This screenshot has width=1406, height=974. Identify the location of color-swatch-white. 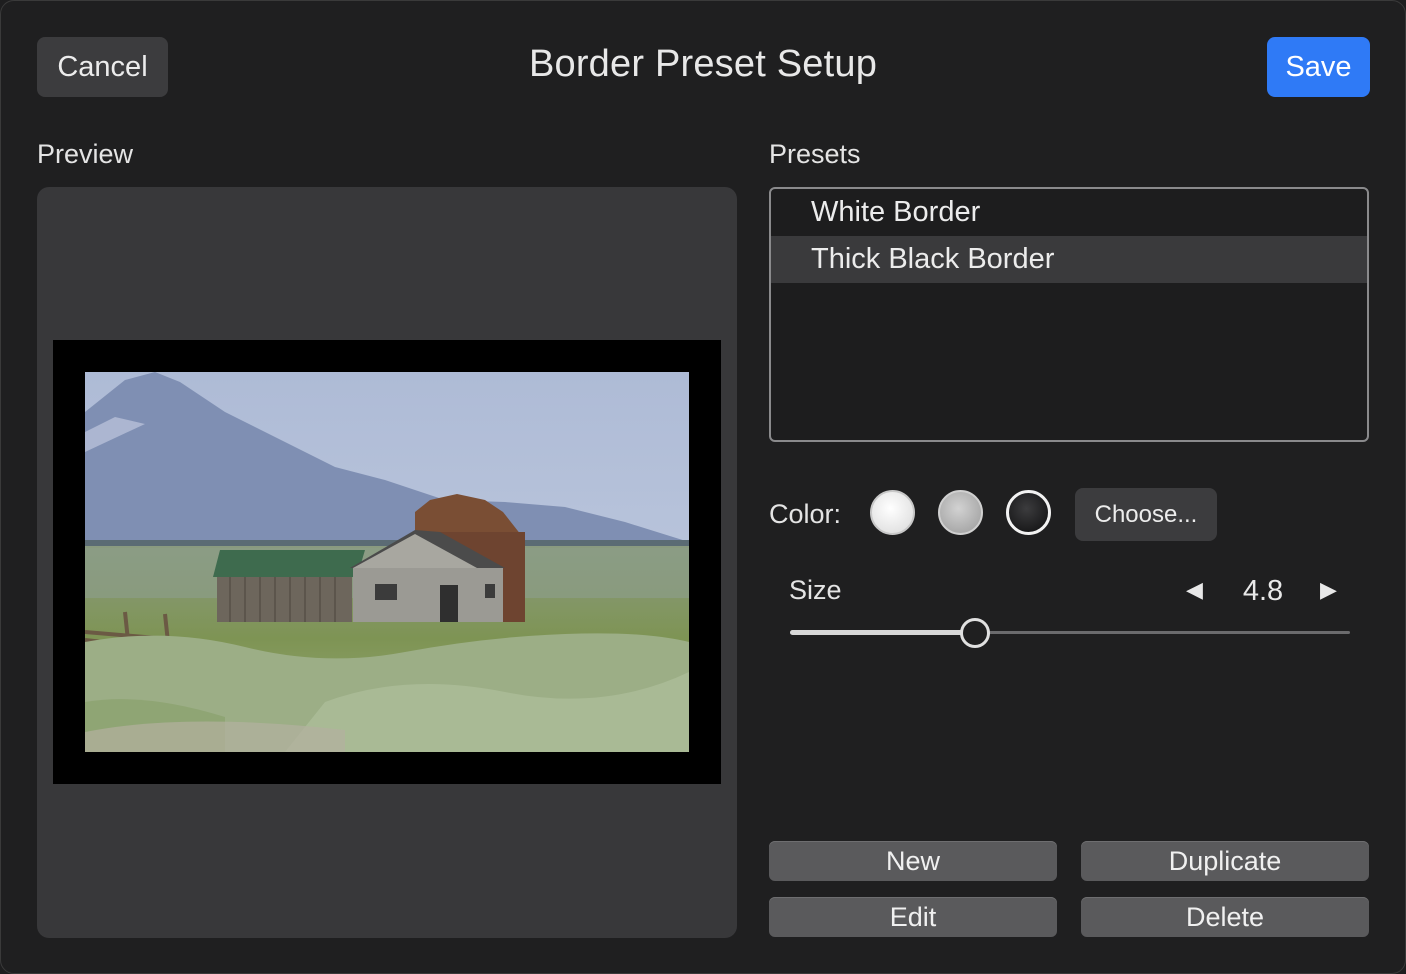
(892, 512).